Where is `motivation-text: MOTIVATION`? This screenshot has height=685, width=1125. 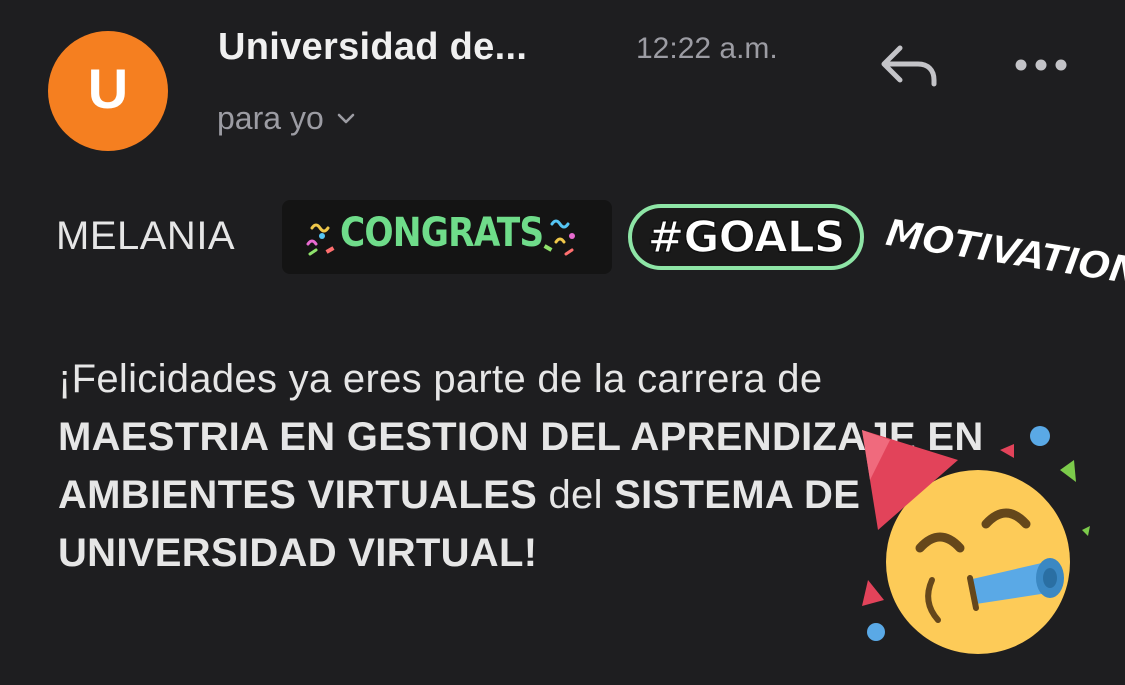 motivation-text: MOTIVATION is located at coordinates (1003, 252).